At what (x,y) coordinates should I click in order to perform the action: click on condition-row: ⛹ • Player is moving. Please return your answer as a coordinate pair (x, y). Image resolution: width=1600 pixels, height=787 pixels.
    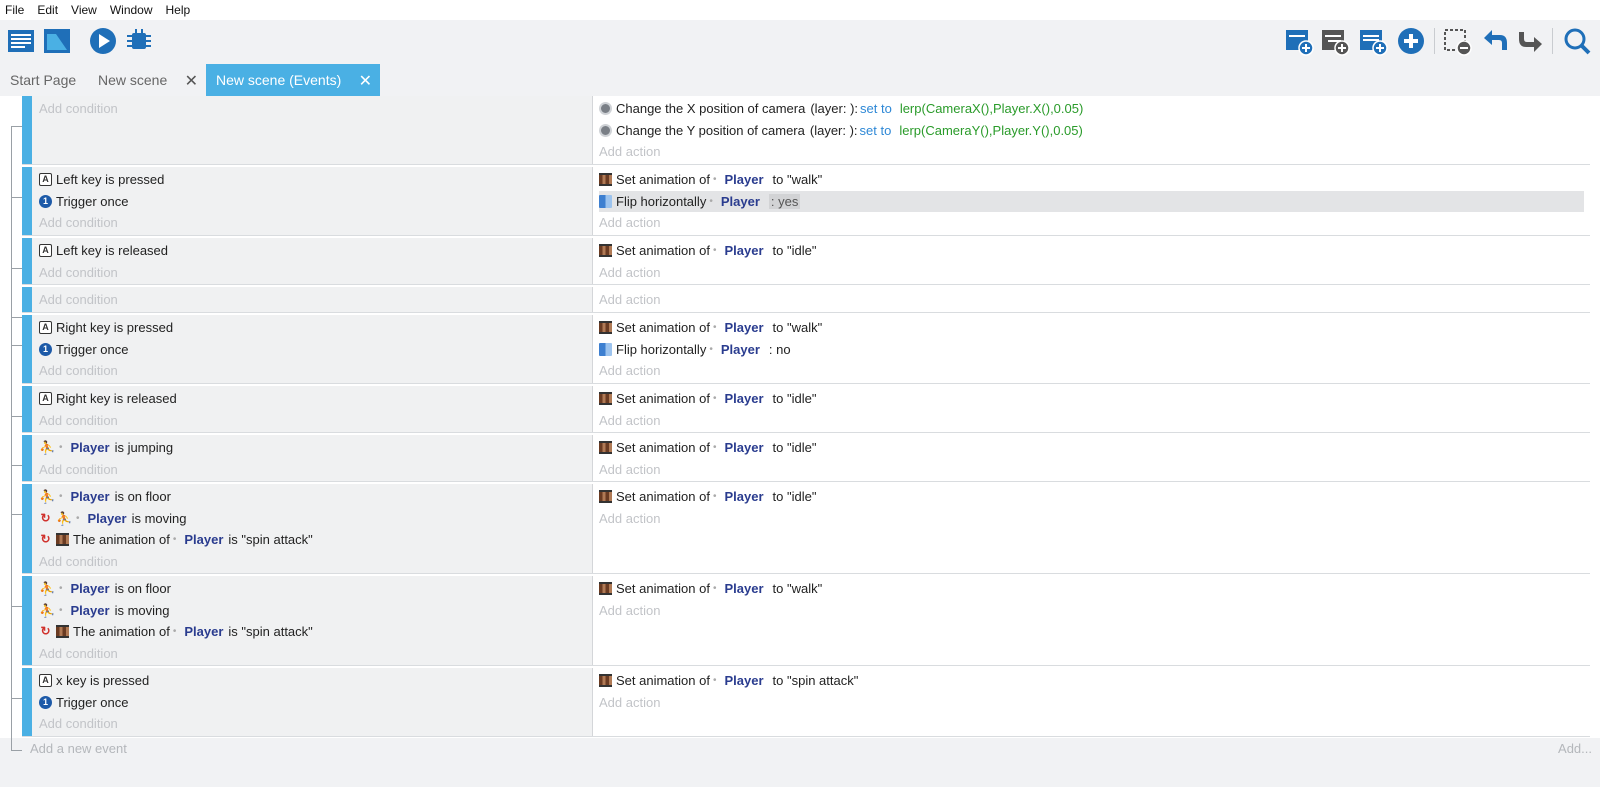
    Looking at the image, I should click on (104, 610).